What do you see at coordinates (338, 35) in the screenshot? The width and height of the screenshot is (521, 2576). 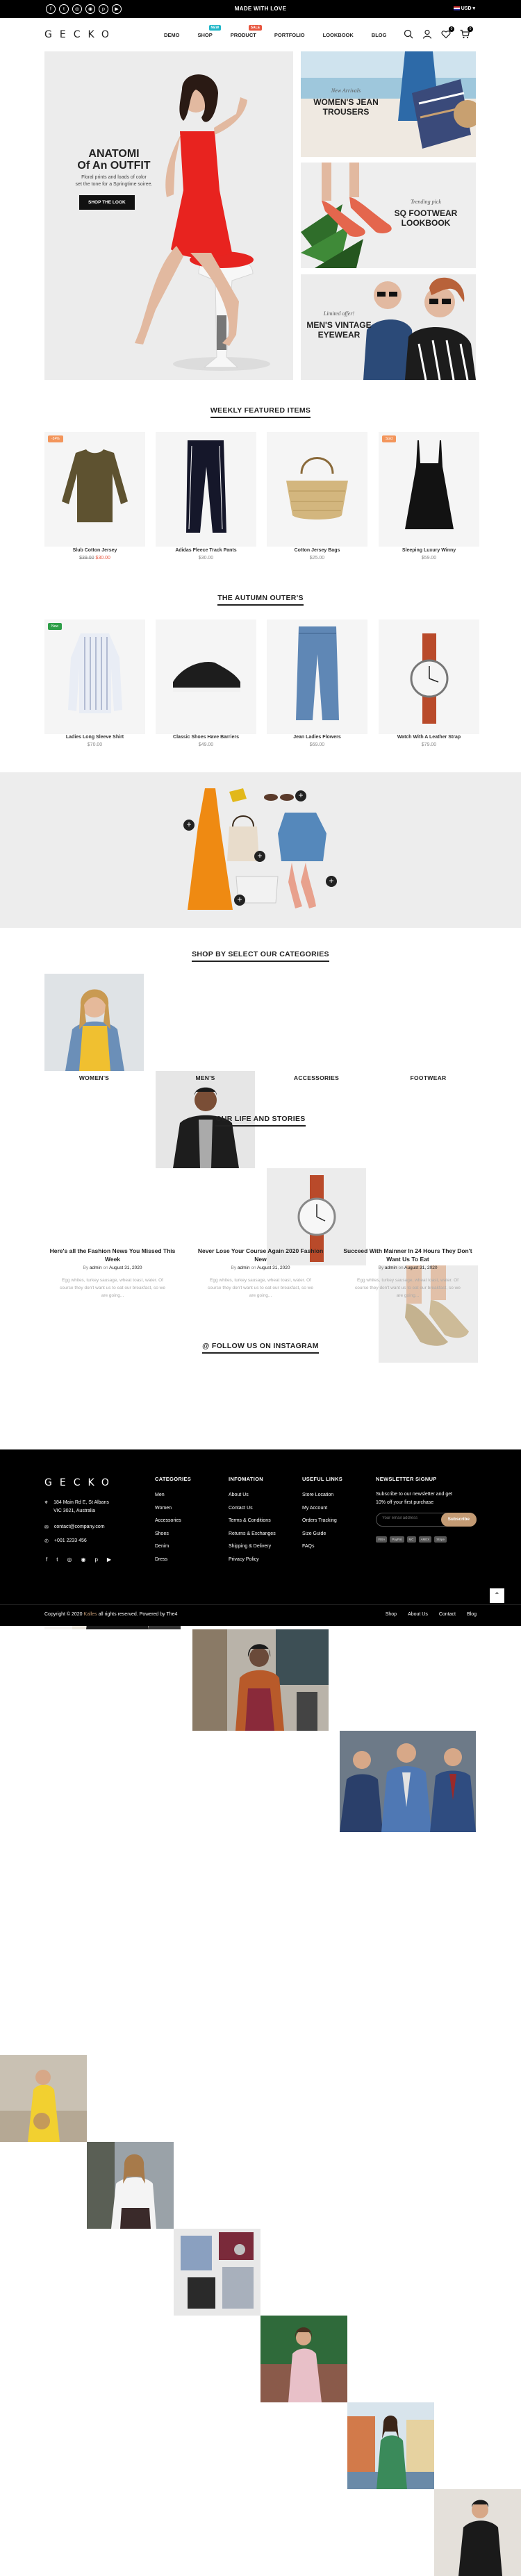 I see `nav-item-lookbook: LOOKBOOK` at bounding box center [338, 35].